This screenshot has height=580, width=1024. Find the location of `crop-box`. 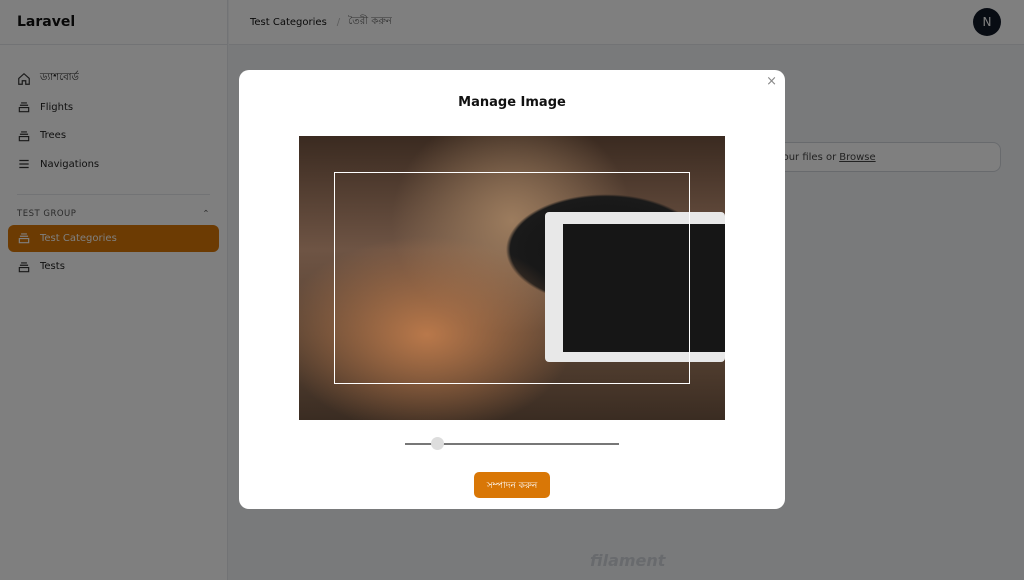

crop-box is located at coordinates (512, 278).